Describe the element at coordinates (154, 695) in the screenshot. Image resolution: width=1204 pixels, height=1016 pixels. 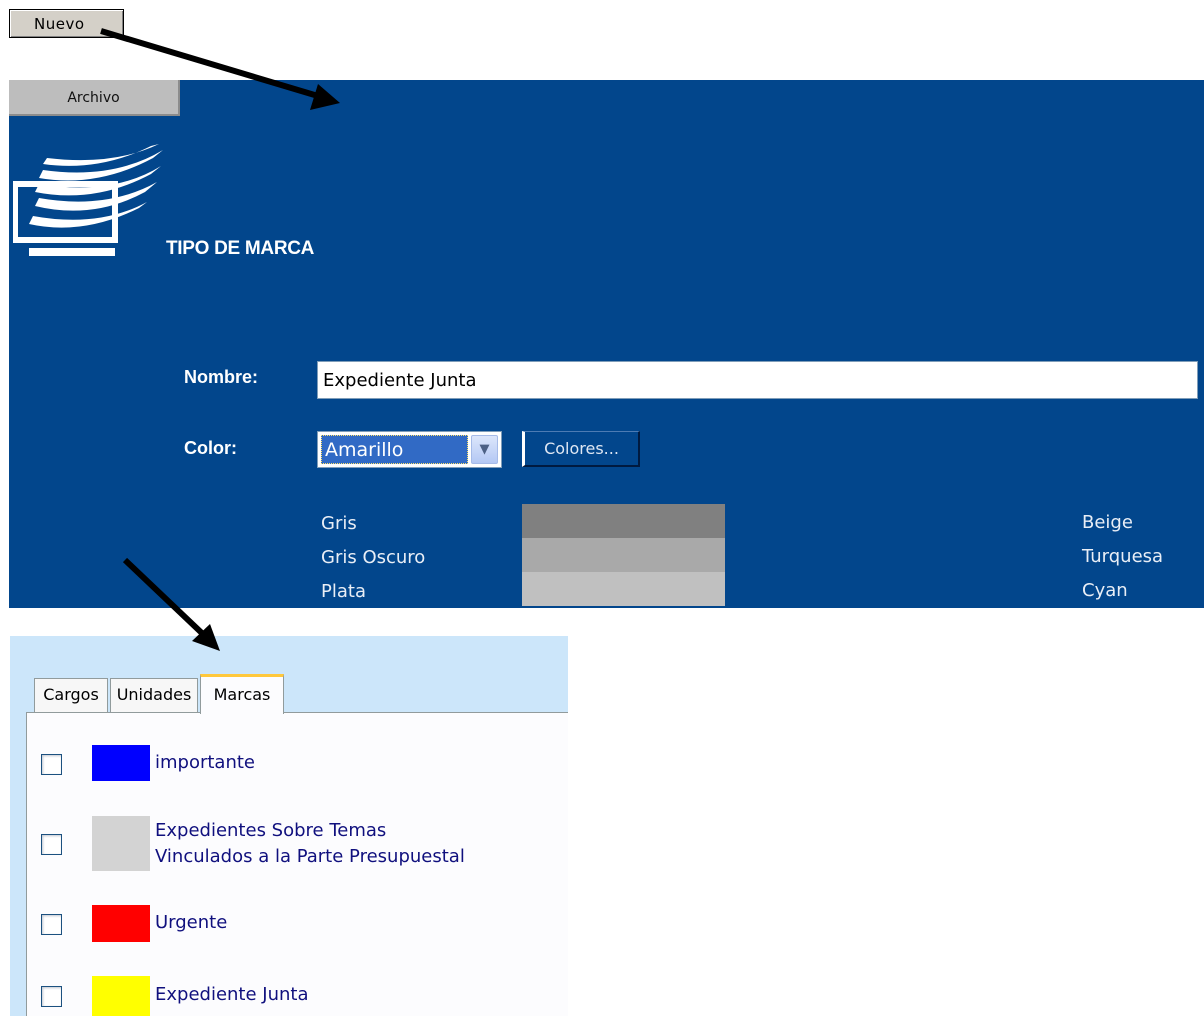
I see `tab-unidades: Unidades` at that location.